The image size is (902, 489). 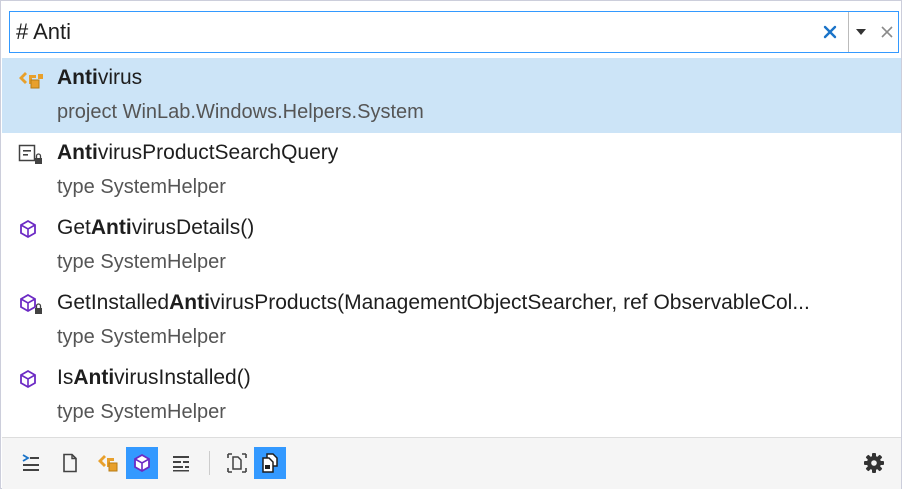 I want to click on types-filter-icon, so click(x=108, y=463).